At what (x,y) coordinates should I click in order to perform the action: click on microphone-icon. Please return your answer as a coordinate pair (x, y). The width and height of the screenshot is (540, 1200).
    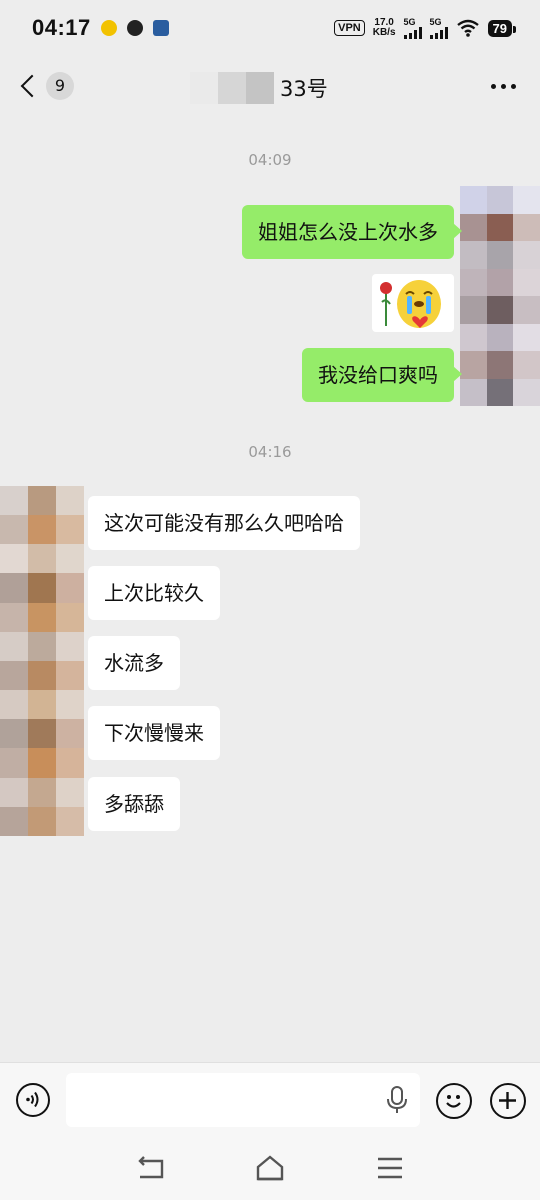
    Looking at the image, I should click on (397, 1100).